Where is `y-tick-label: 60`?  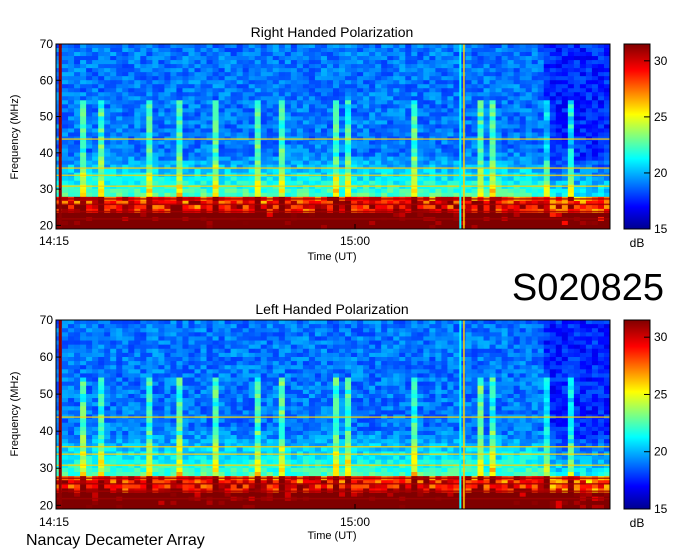 y-tick-label: 60 is located at coordinates (47, 80).